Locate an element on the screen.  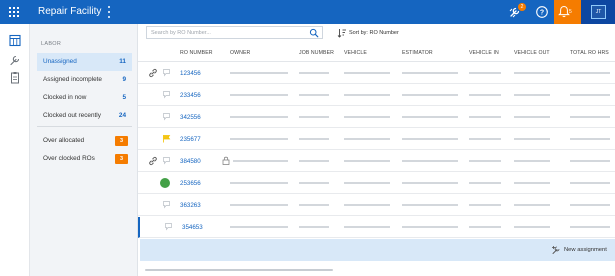
ro-number-link: 253656 is located at coordinates (190, 184).